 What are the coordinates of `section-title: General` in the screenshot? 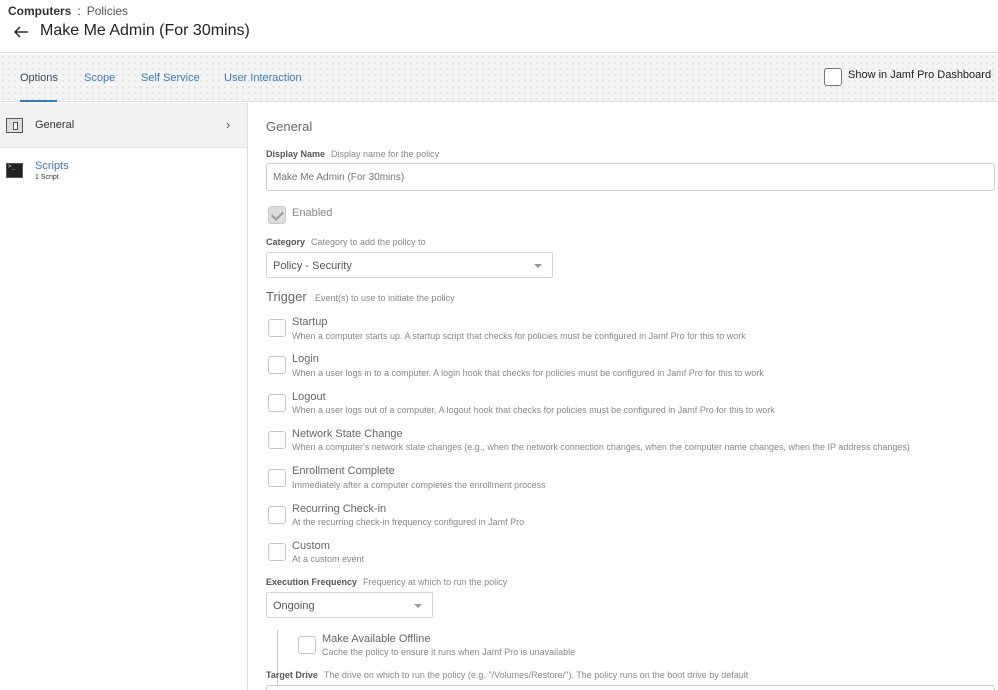 It's located at (289, 126).